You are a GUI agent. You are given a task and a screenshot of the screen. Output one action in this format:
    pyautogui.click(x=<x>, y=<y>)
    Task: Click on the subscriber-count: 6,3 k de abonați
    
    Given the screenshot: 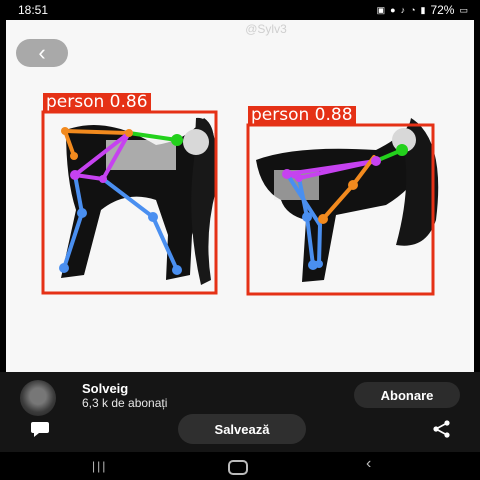 What is the action you would take?
    pyautogui.click(x=125, y=403)
    